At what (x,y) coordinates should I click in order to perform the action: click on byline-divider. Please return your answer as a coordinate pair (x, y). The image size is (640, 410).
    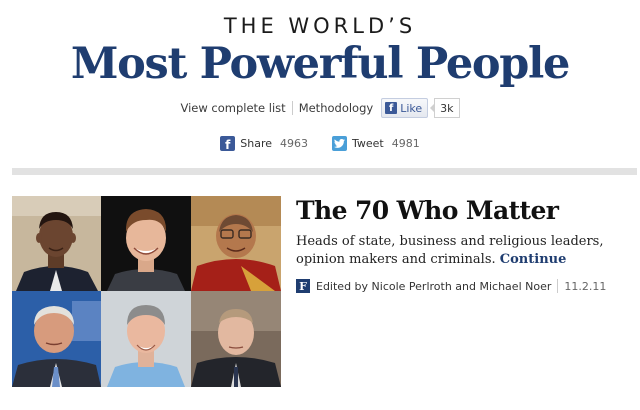
    Looking at the image, I should click on (558, 286).